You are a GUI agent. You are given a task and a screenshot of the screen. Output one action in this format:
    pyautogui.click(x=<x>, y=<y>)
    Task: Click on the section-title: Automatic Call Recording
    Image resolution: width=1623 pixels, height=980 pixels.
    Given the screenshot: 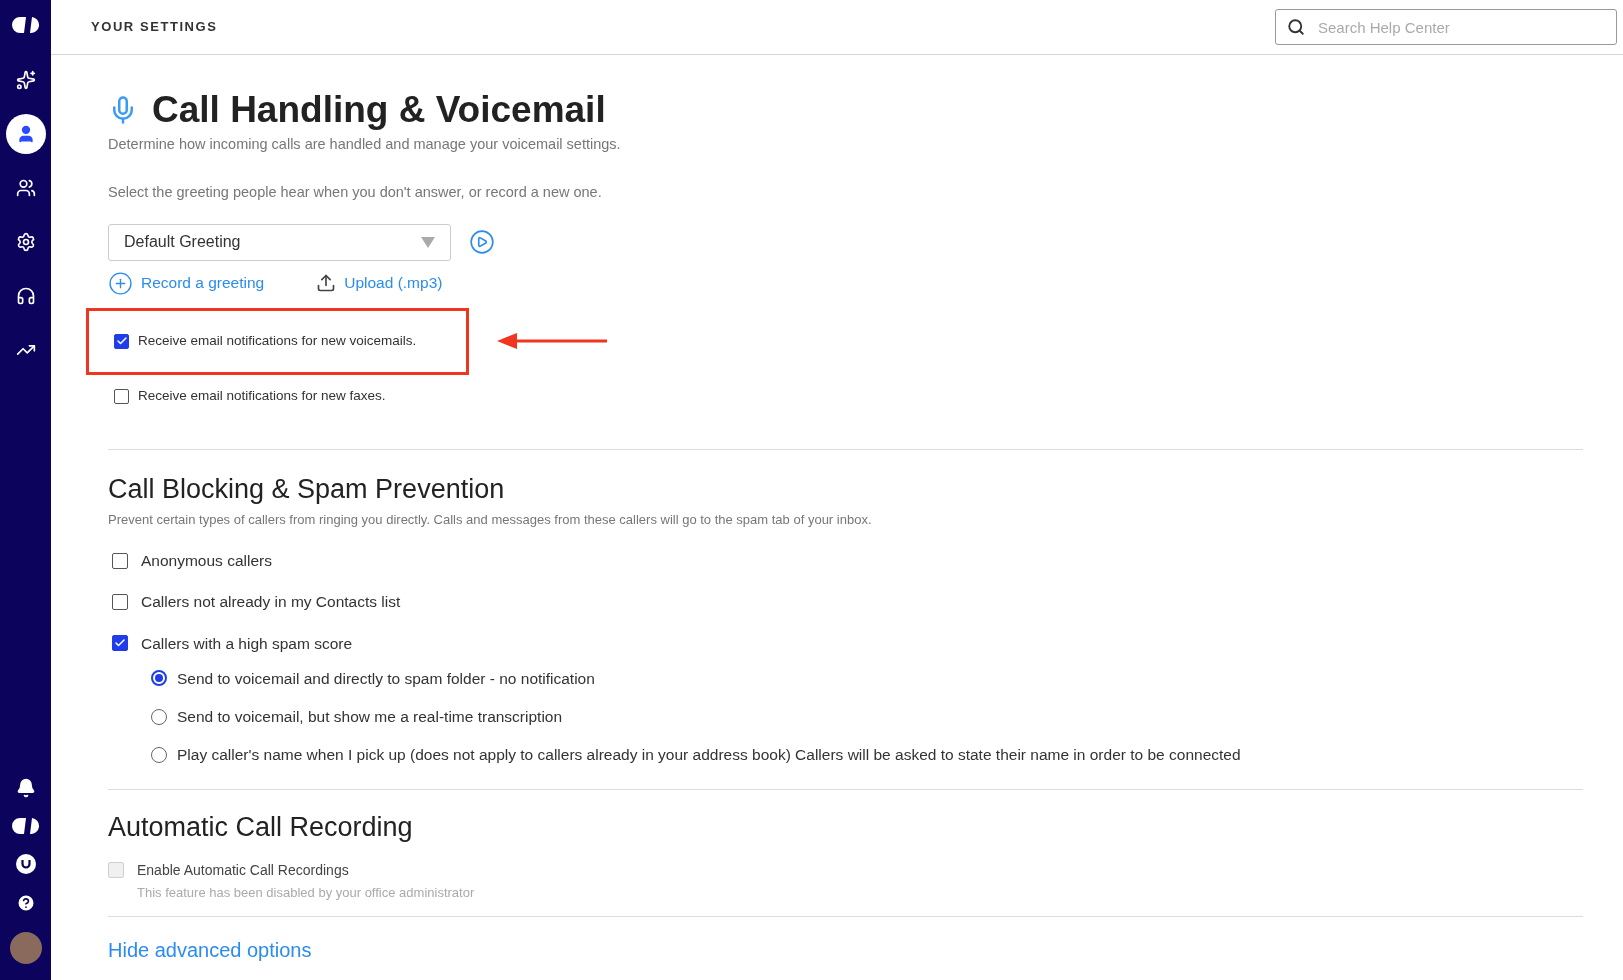 What is the action you would take?
    pyautogui.click(x=261, y=827)
    